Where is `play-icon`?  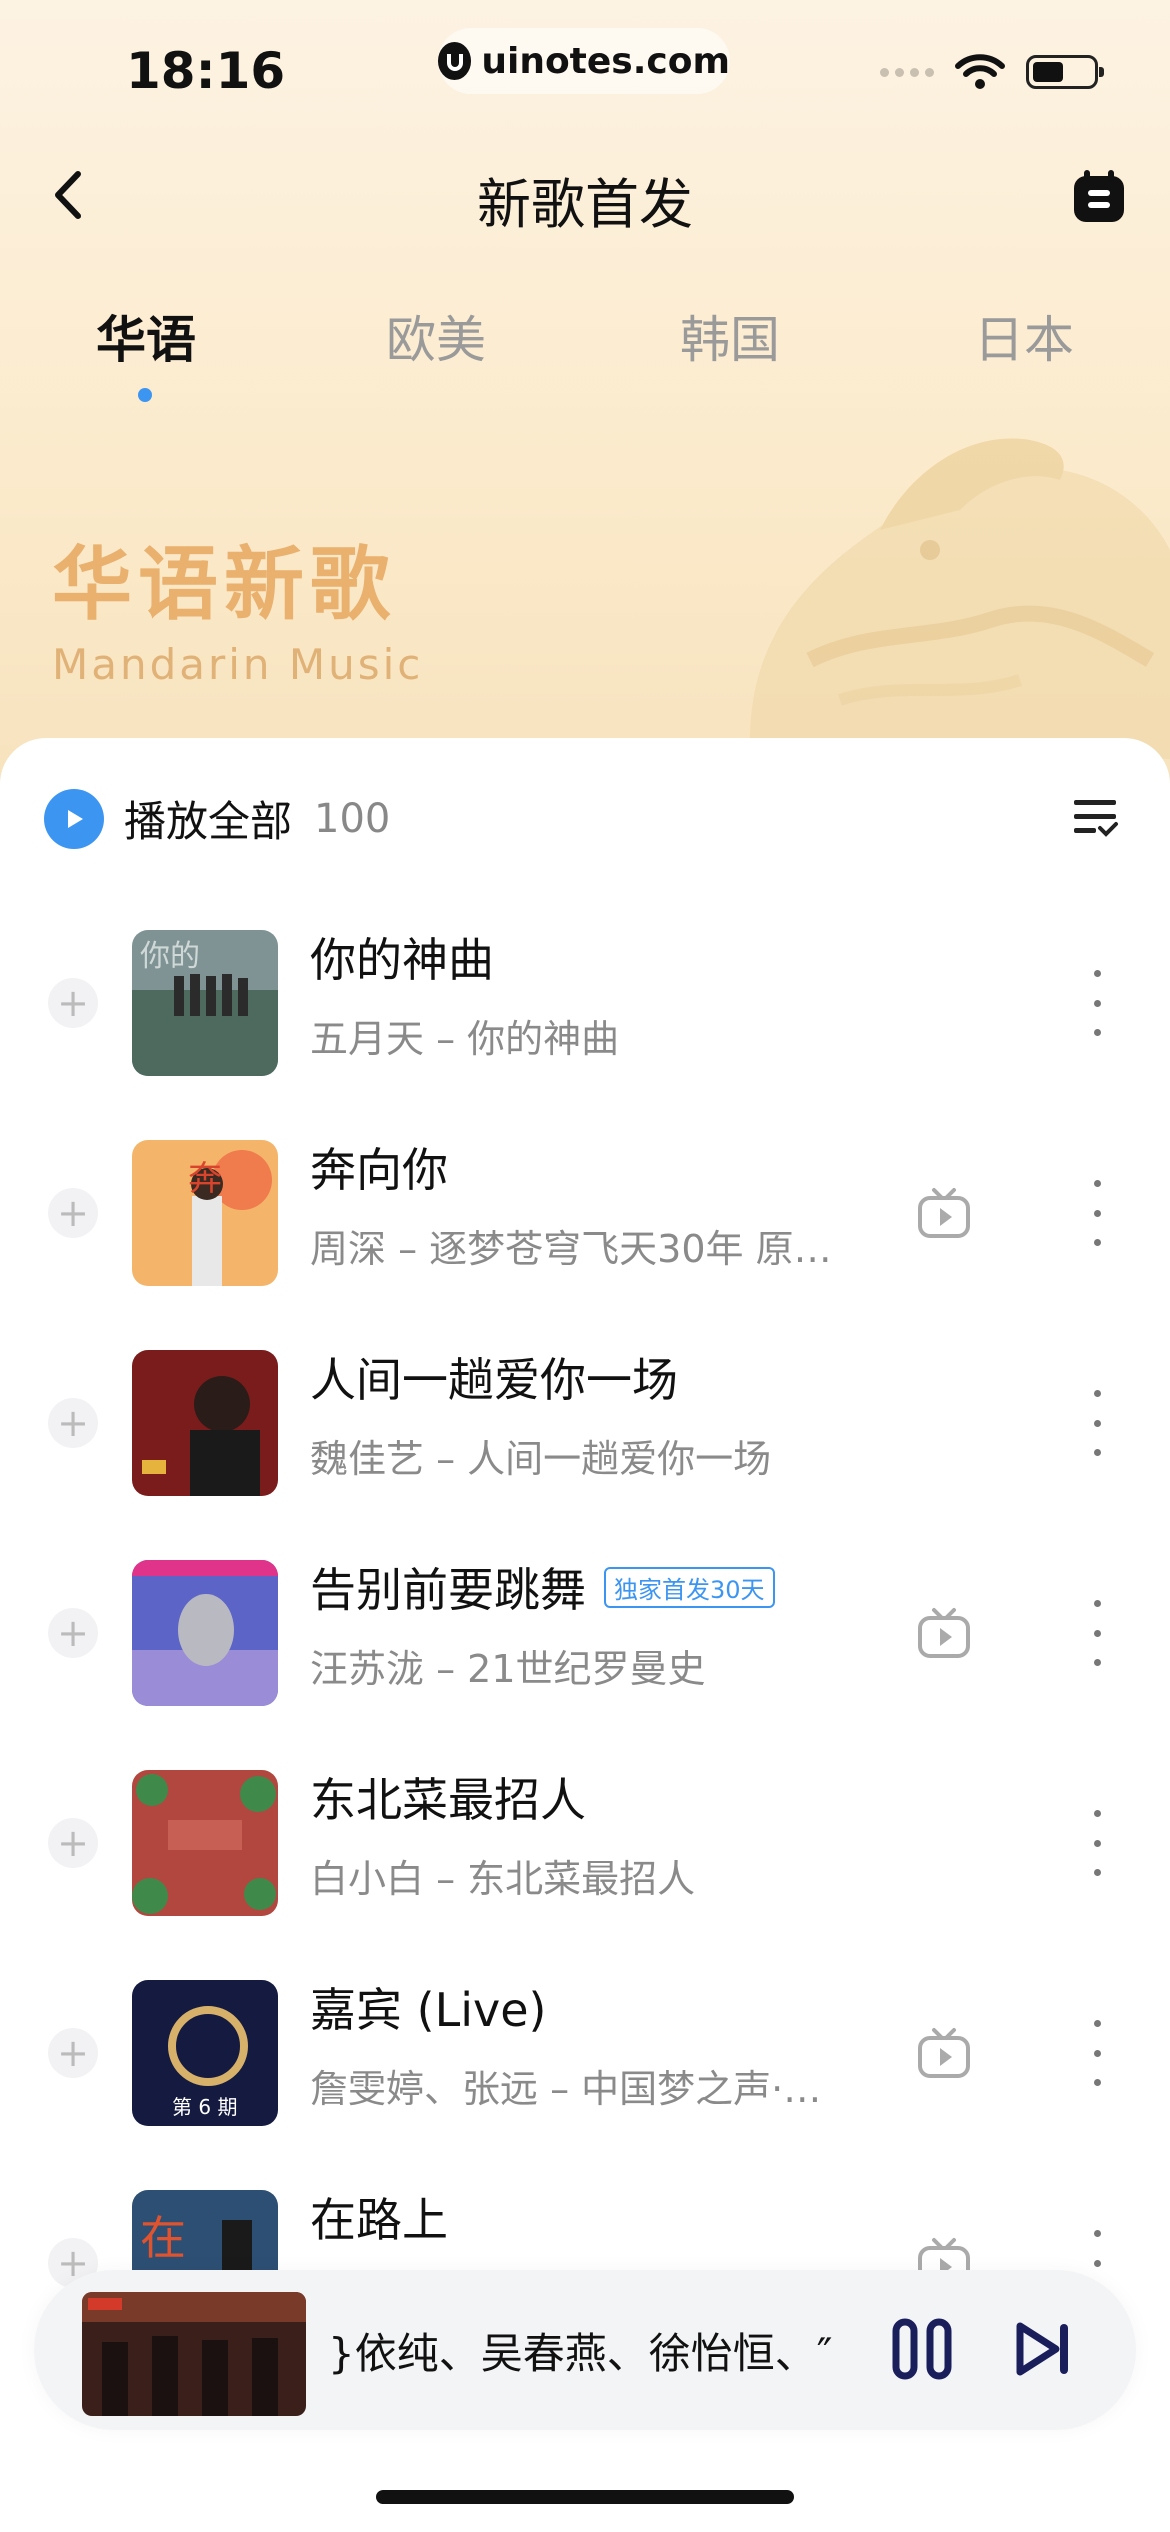 play-icon is located at coordinates (74, 818).